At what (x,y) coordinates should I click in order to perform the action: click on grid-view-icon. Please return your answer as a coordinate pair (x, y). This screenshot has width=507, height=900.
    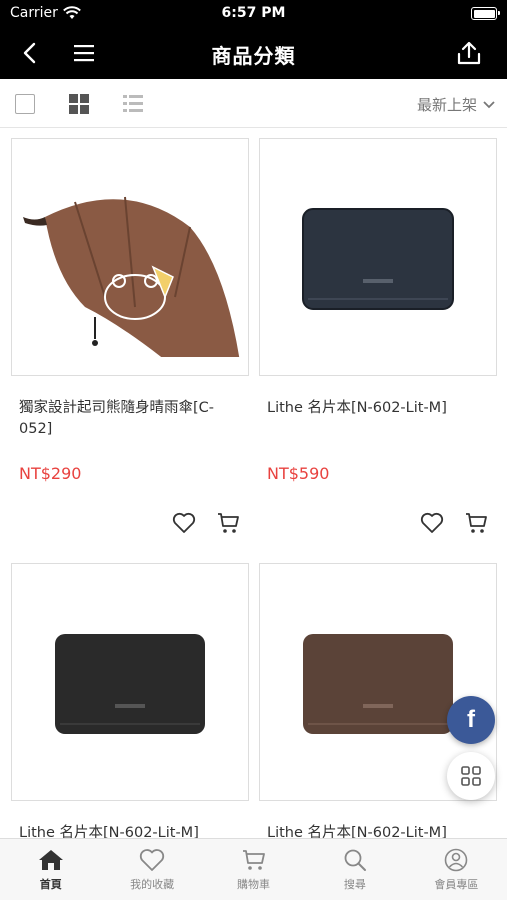
    Looking at the image, I should click on (79, 104).